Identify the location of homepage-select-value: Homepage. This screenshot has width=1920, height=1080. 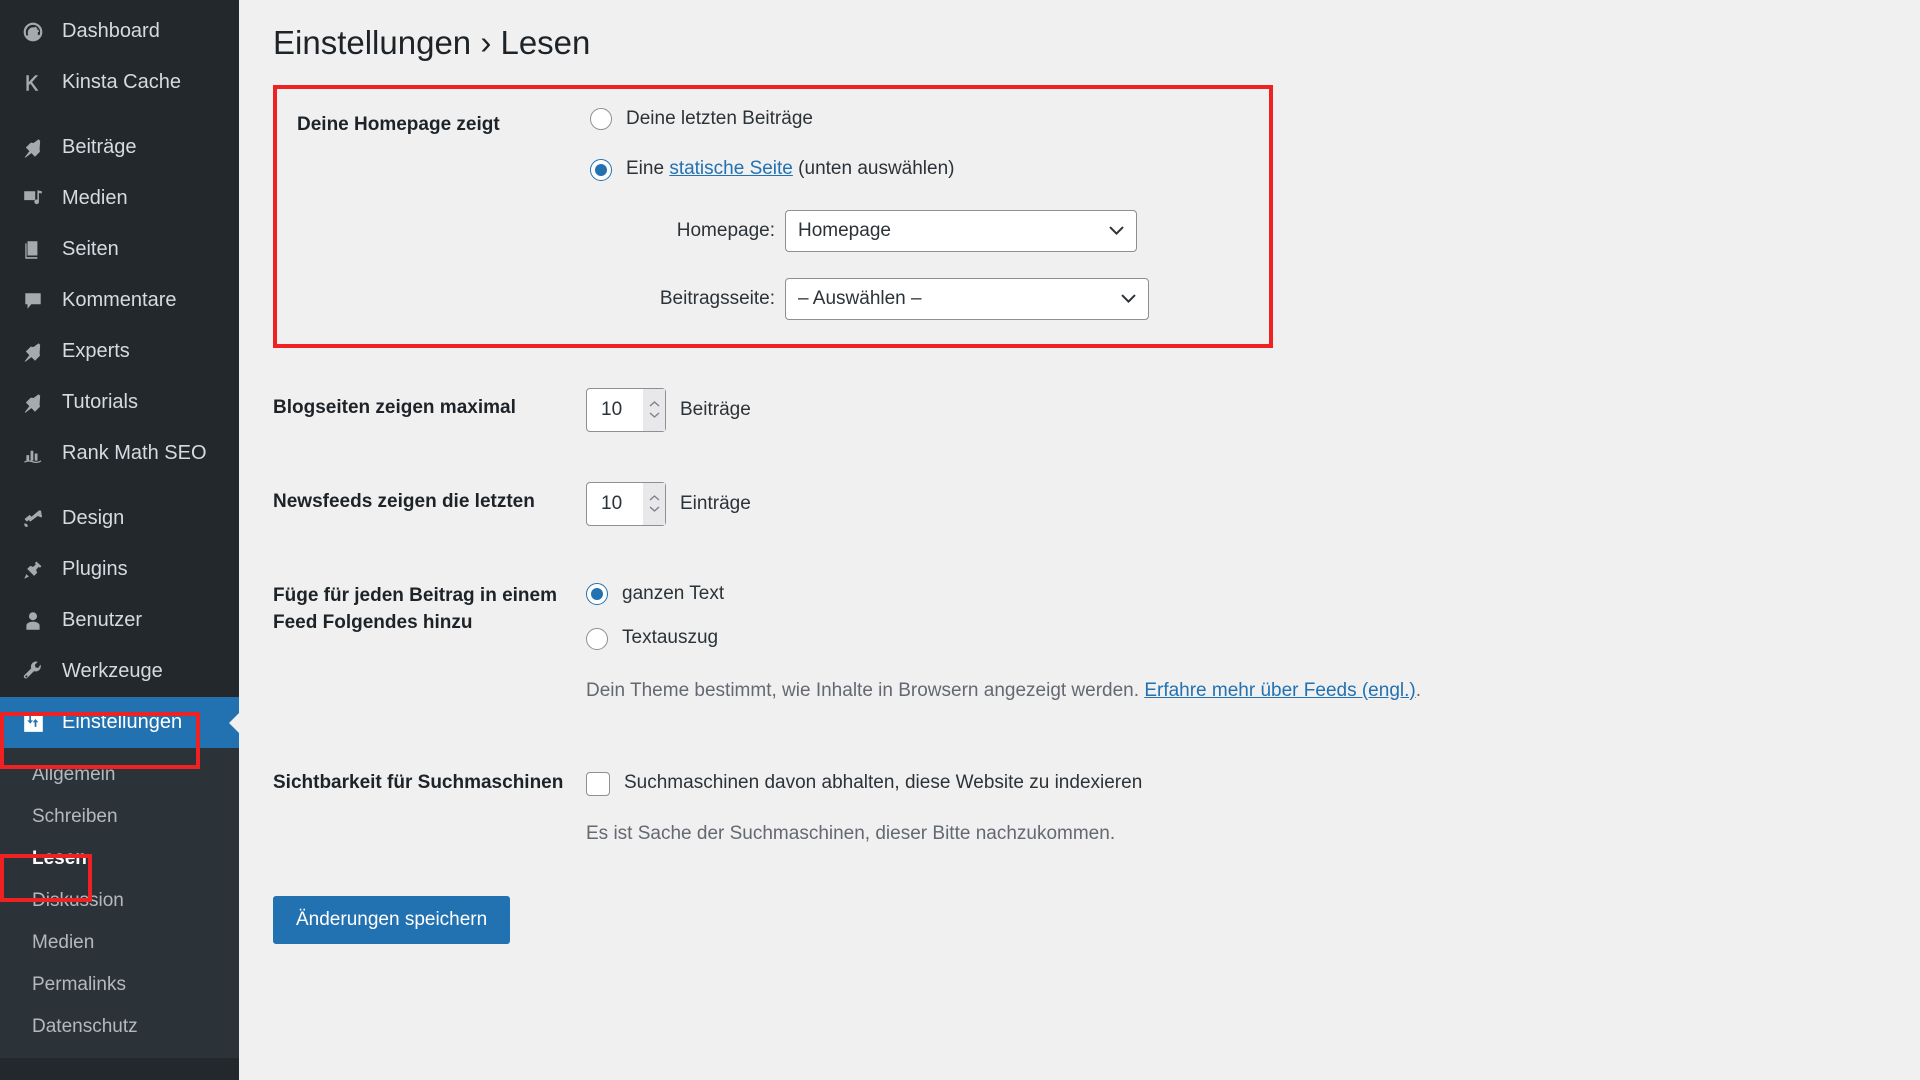
(844, 230).